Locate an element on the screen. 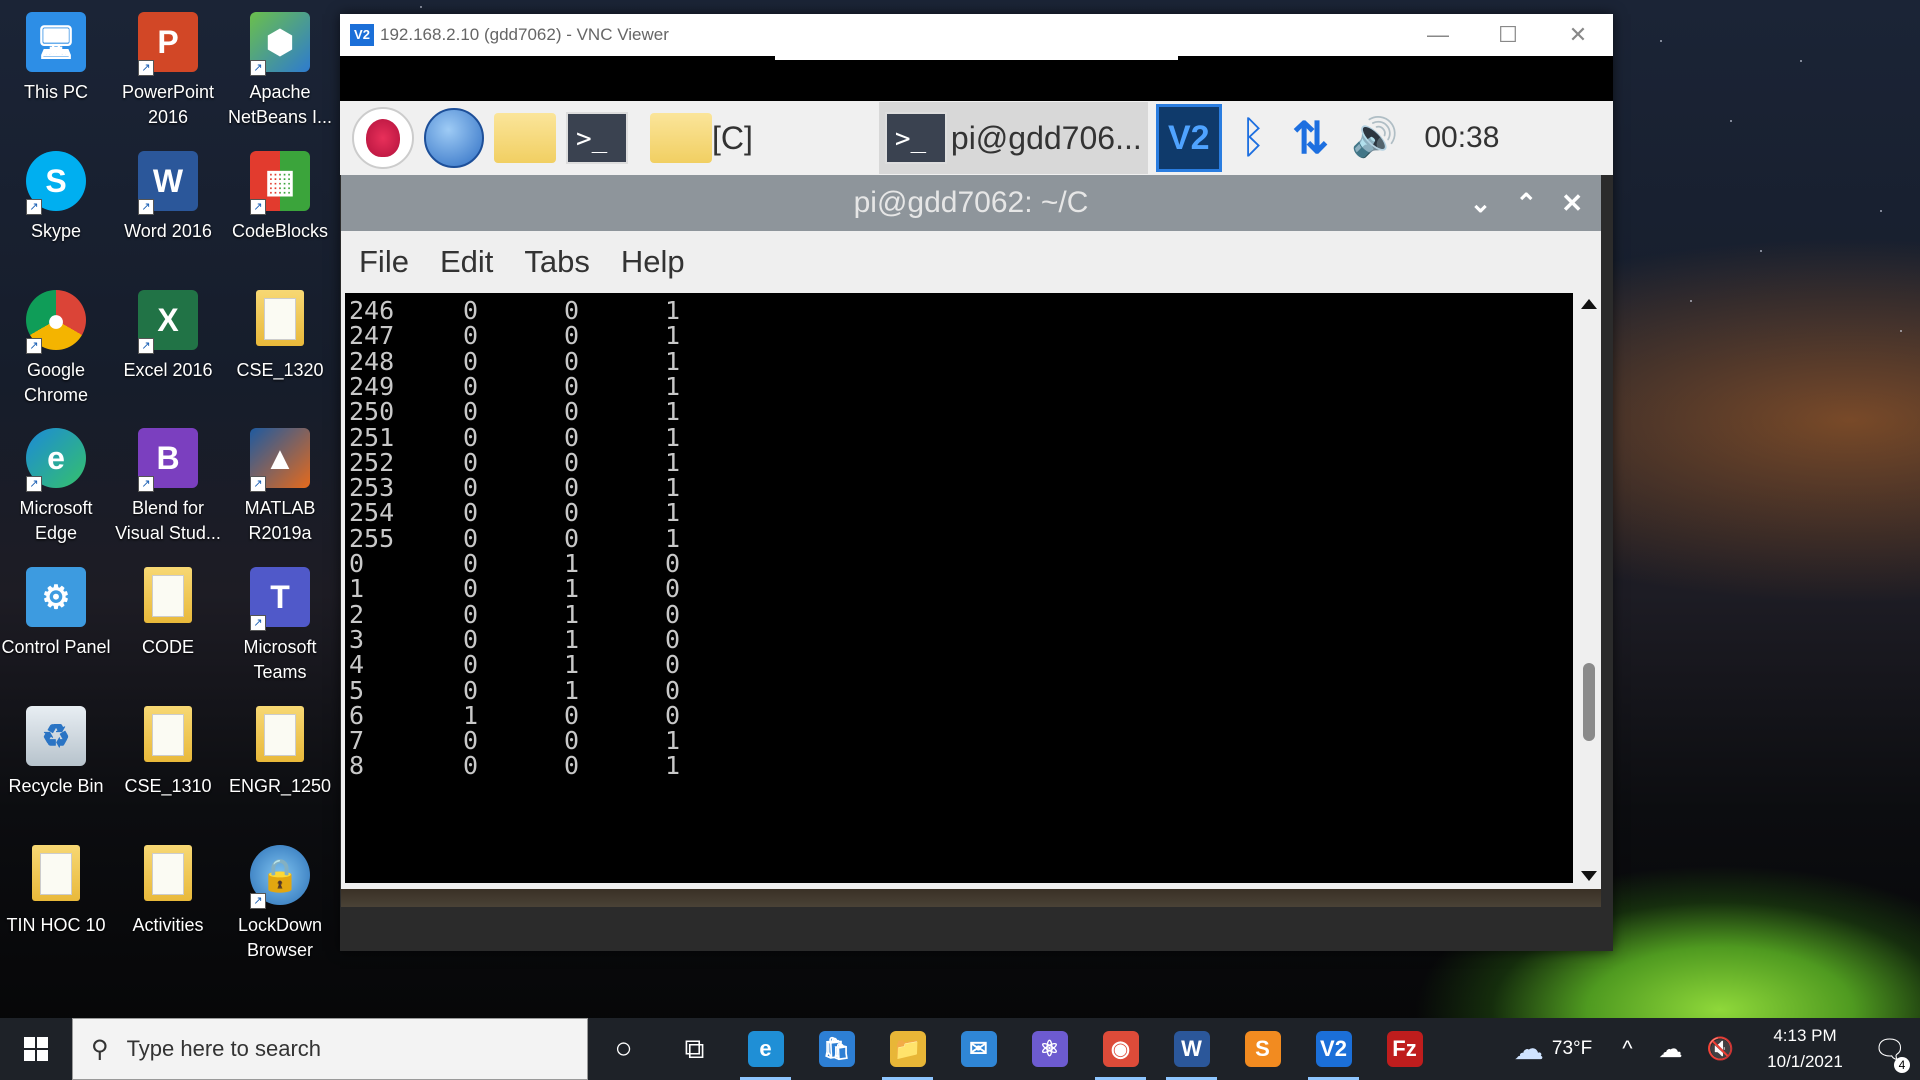 Image resolution: width=1920 pixels, height=1080 pixels. desktop-icon-label: MATLAB R2019a is located at coordinates (280, 520).